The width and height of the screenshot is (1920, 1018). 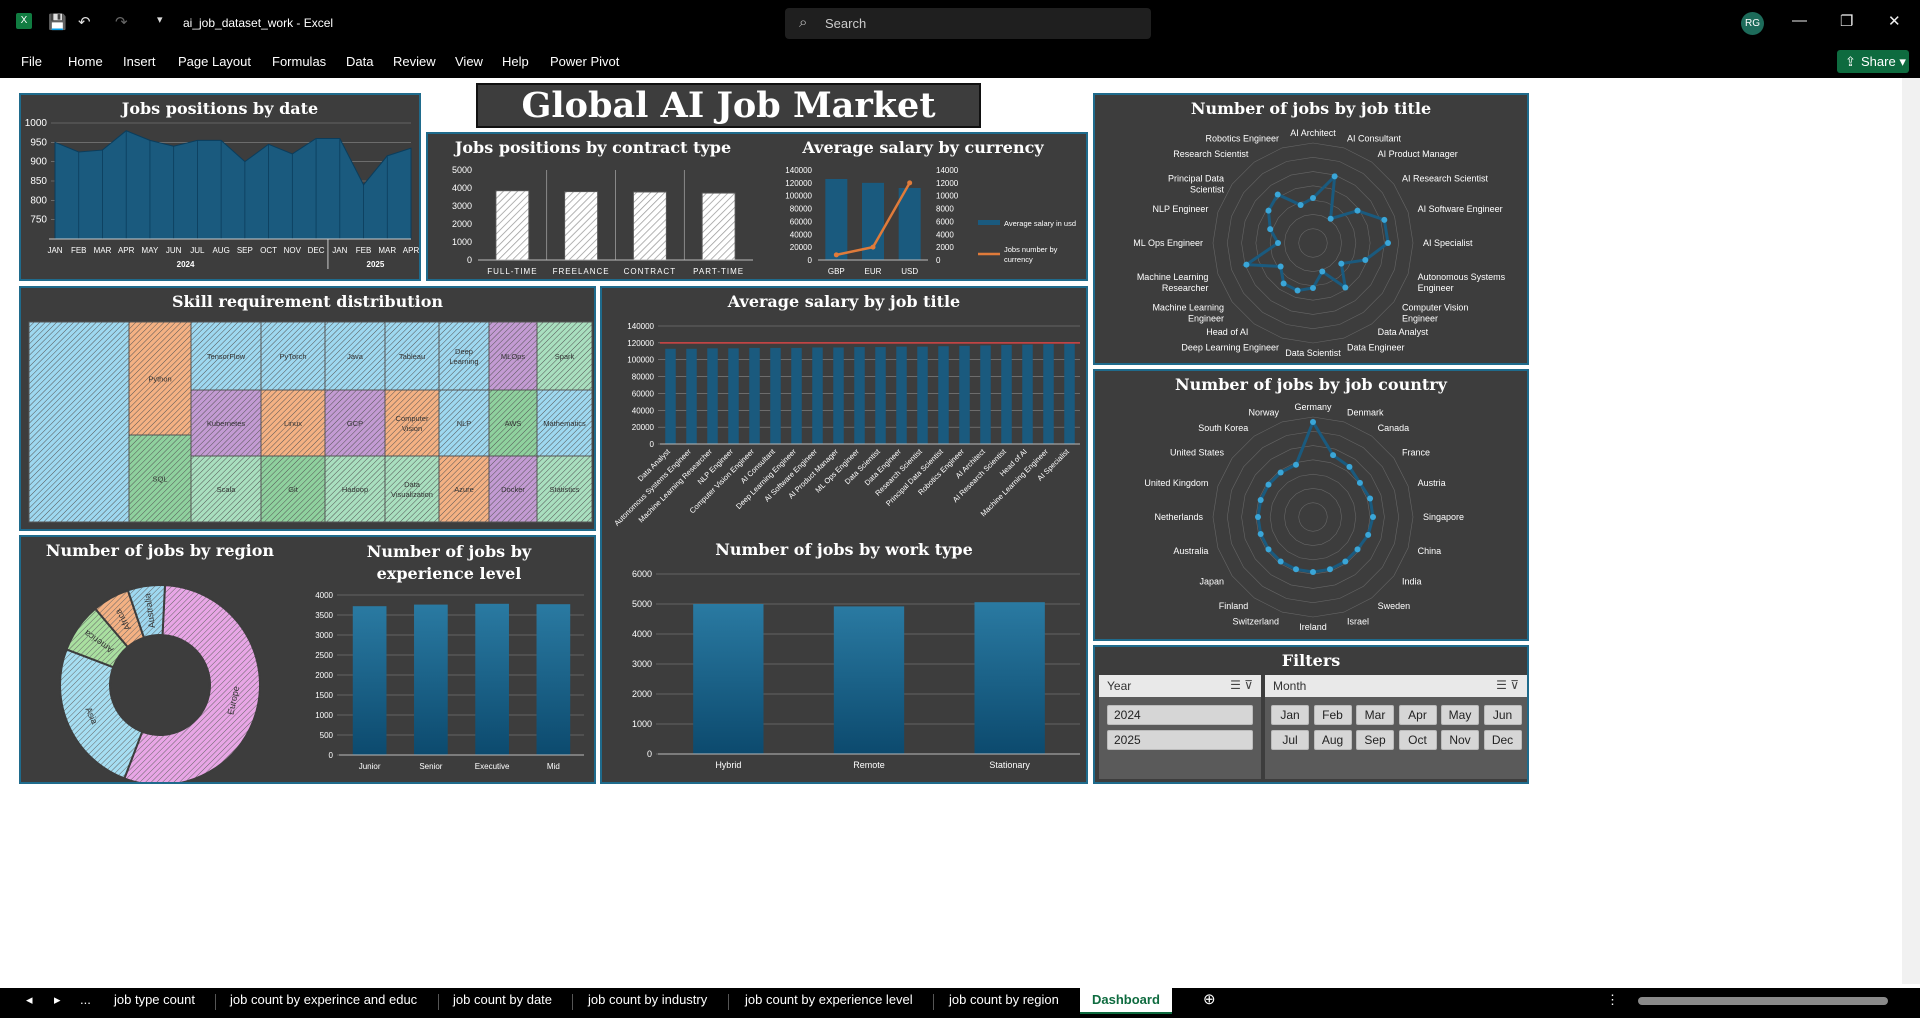 What do you see at coordinates (324, 595) in the screenshot?
I see `experience-y-tick: 4000` at bounding box center [324, 595].